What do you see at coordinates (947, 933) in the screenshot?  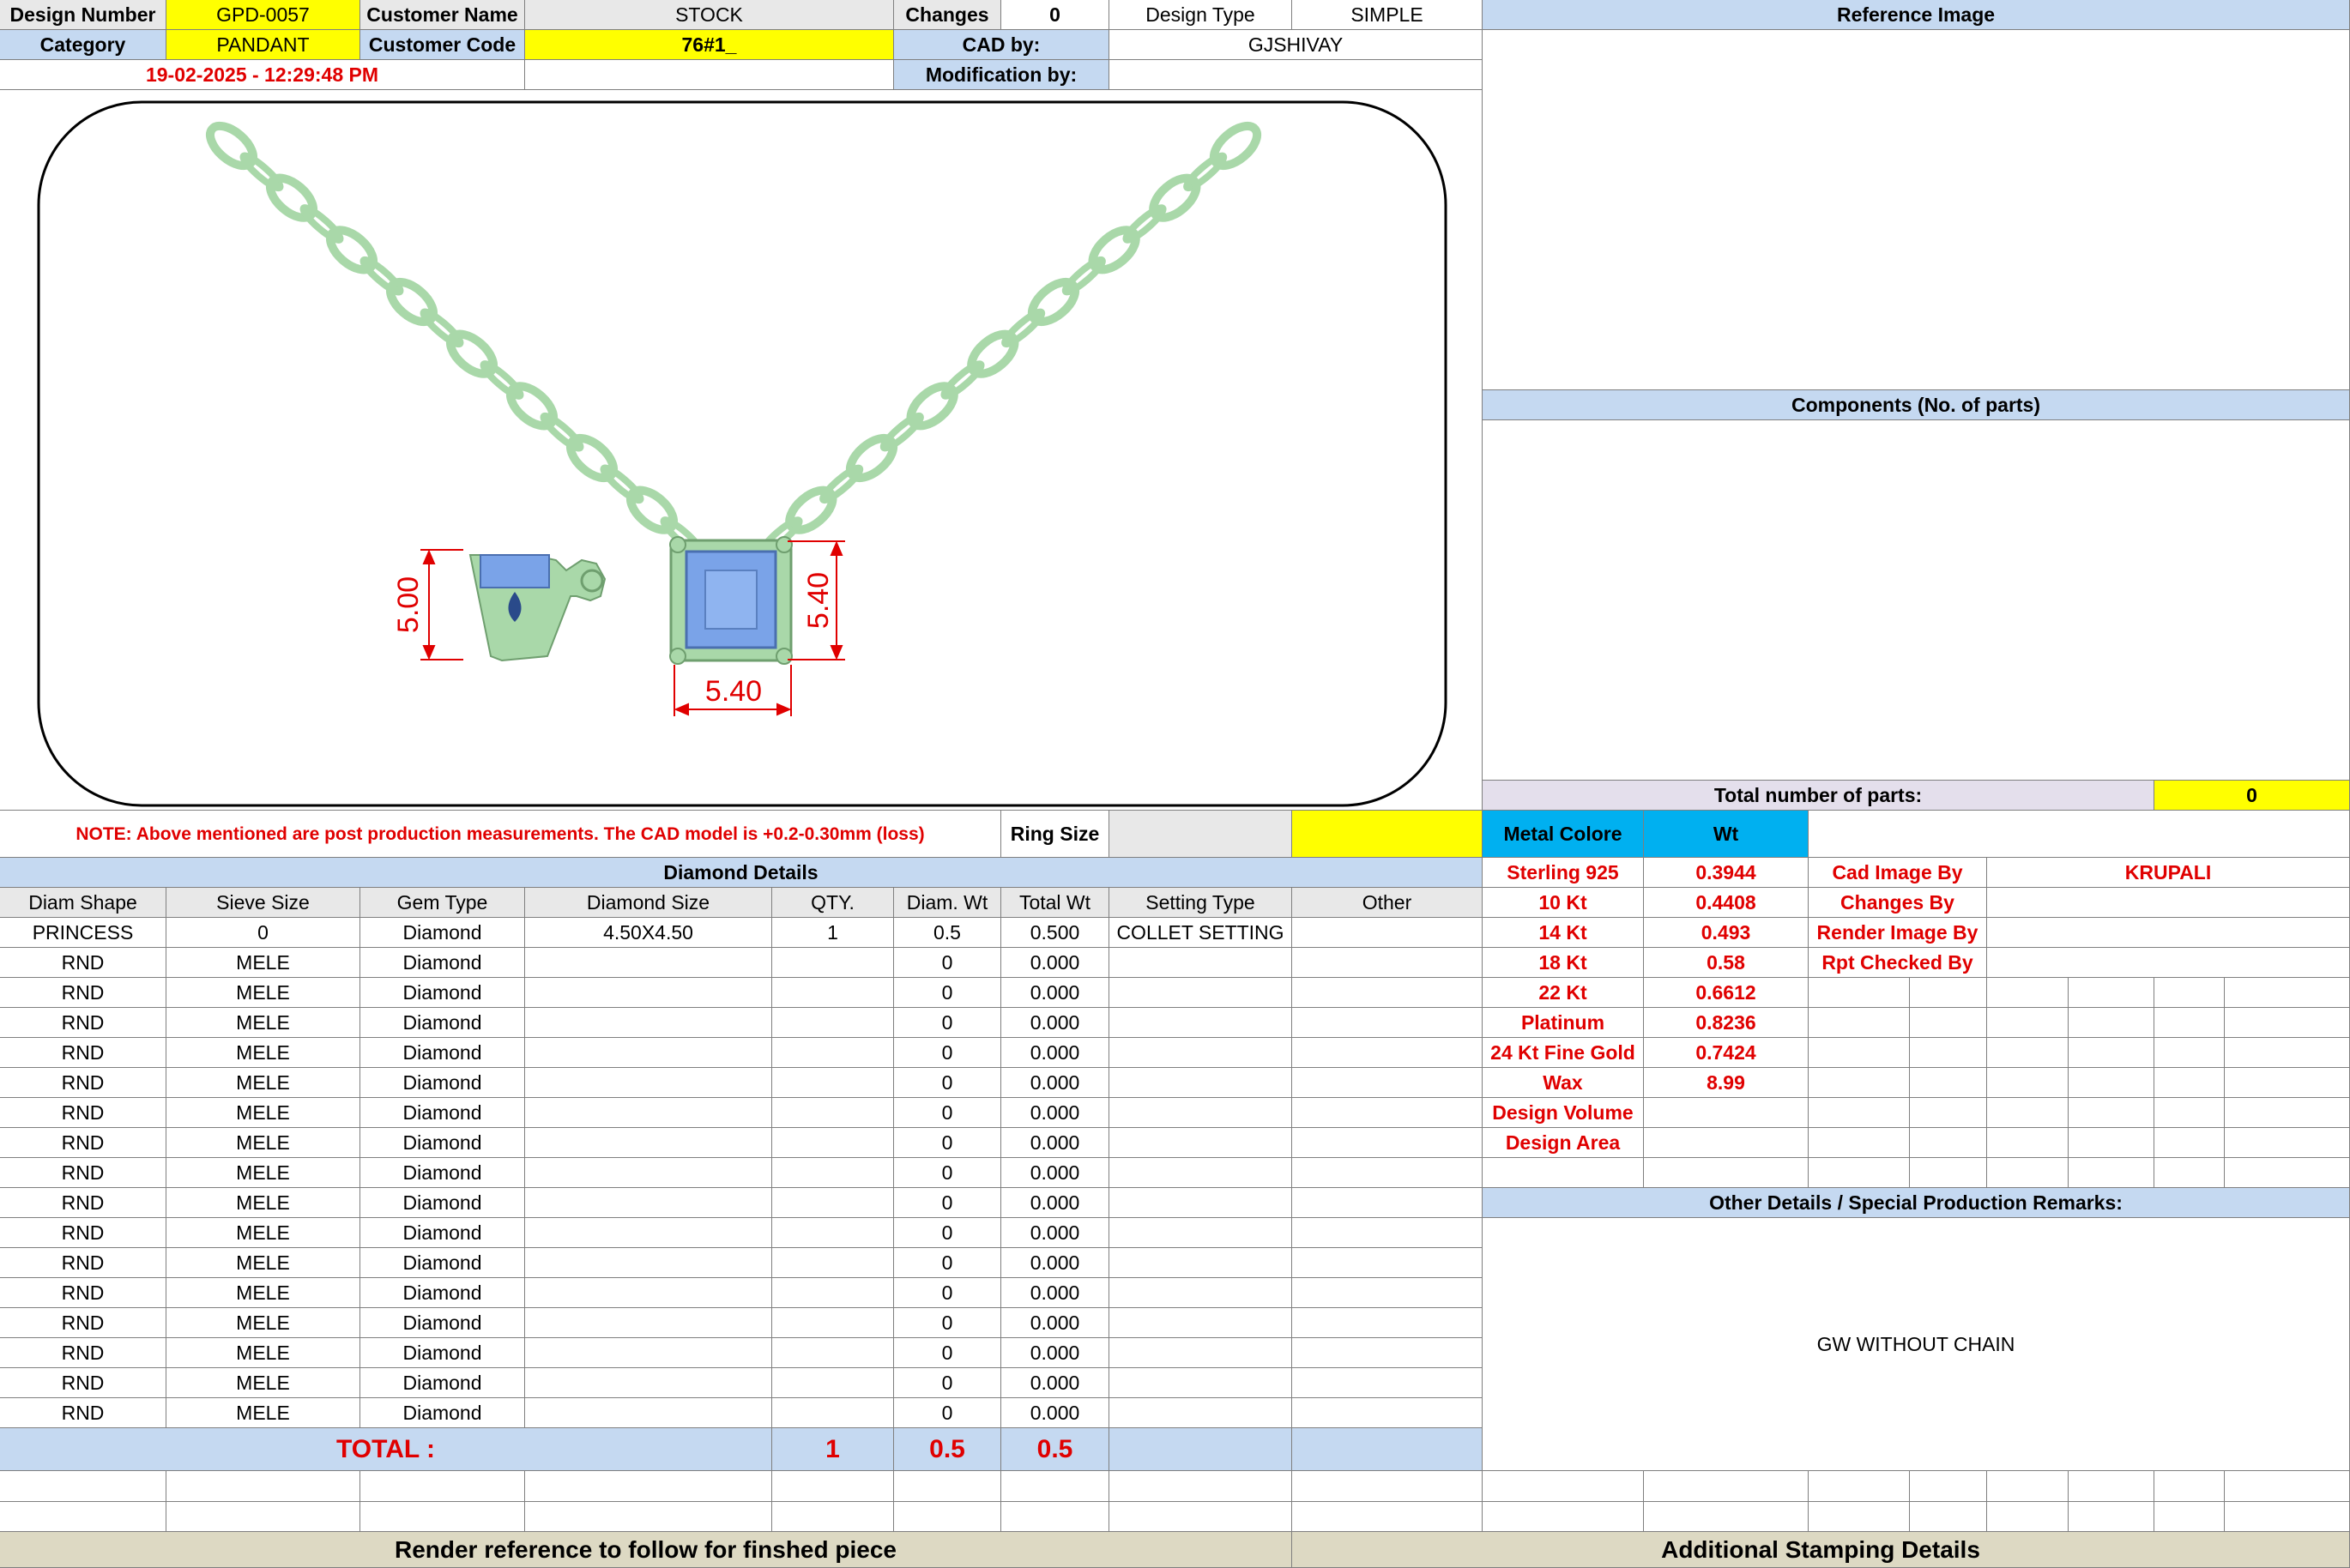 I see `diamond-cell: 0.5` at bounding box center [947, 933].